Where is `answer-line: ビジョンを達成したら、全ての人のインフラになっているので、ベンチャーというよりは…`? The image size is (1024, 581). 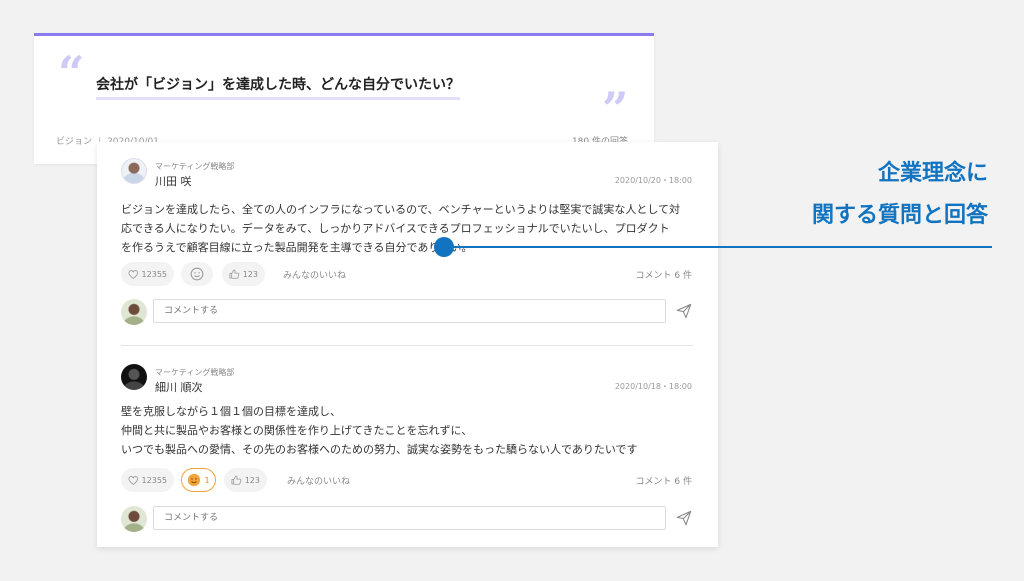
answer-line: ビジョンを達成したら、全ての人のインフラになっているので、ベンチャーというよりは… is located at coordinates (401, 209).